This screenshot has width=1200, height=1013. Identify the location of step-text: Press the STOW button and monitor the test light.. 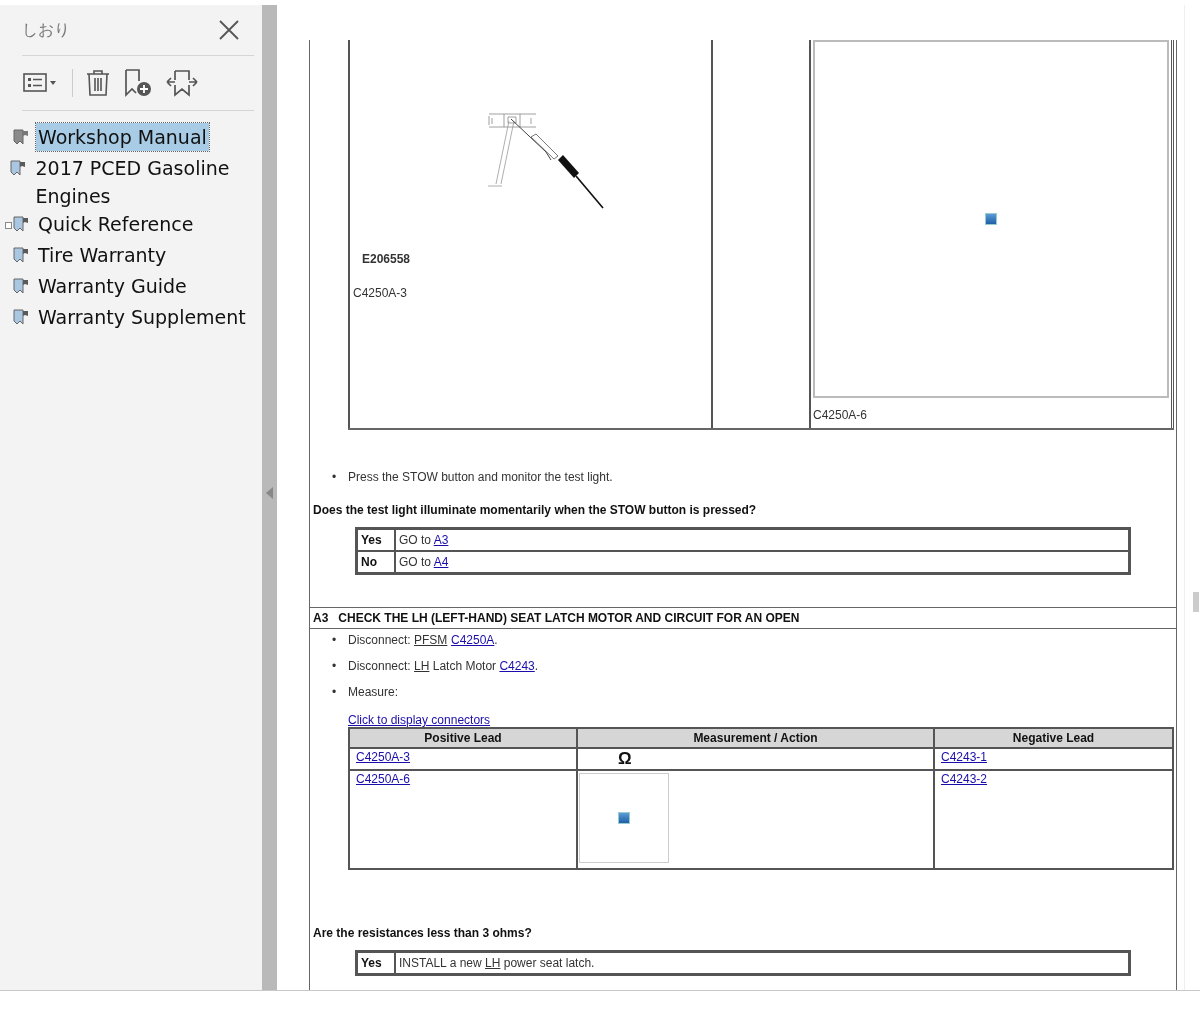
(480, 477).